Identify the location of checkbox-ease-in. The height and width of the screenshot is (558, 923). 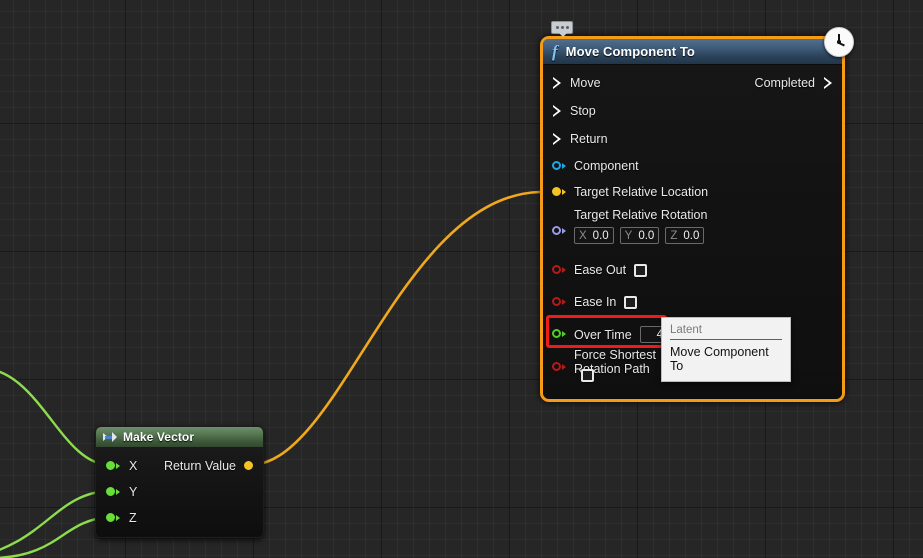
(631, 302).